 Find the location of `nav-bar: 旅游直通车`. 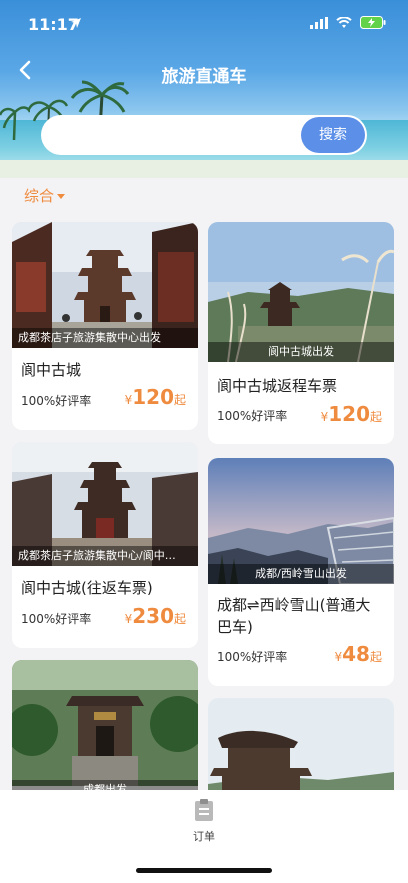

nav-bar: 旅游直通车 is located at coordinates (204, 74).